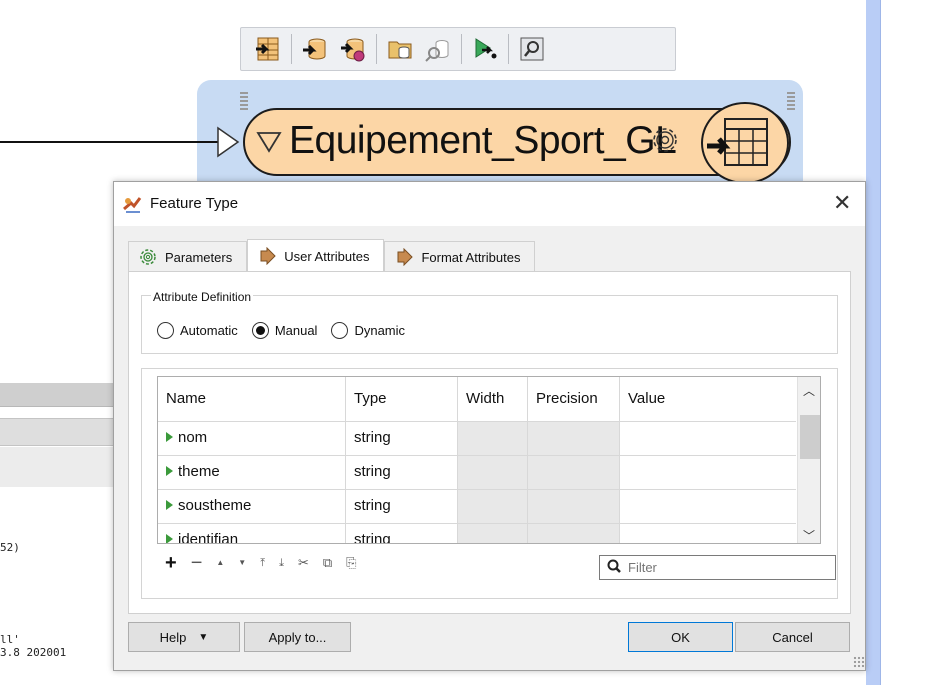  What do you see at coordinates (184, 637) in the screenshot?
I see `help-button: Help ▼` at bounding box center [184, 637].